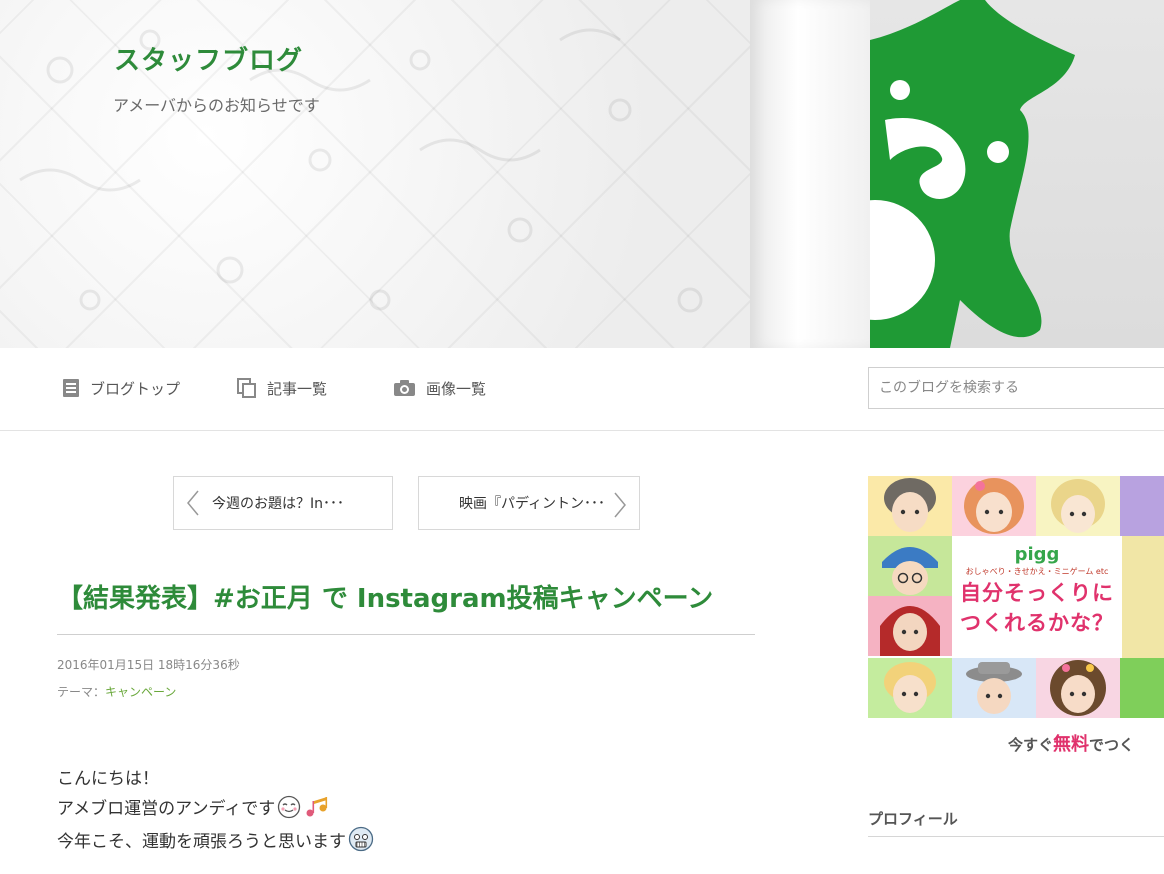  What do you see at coordinates (913, 819) in the screenshot?
I see `profile-heading: プロフィール` at bounding box center [913, 819].